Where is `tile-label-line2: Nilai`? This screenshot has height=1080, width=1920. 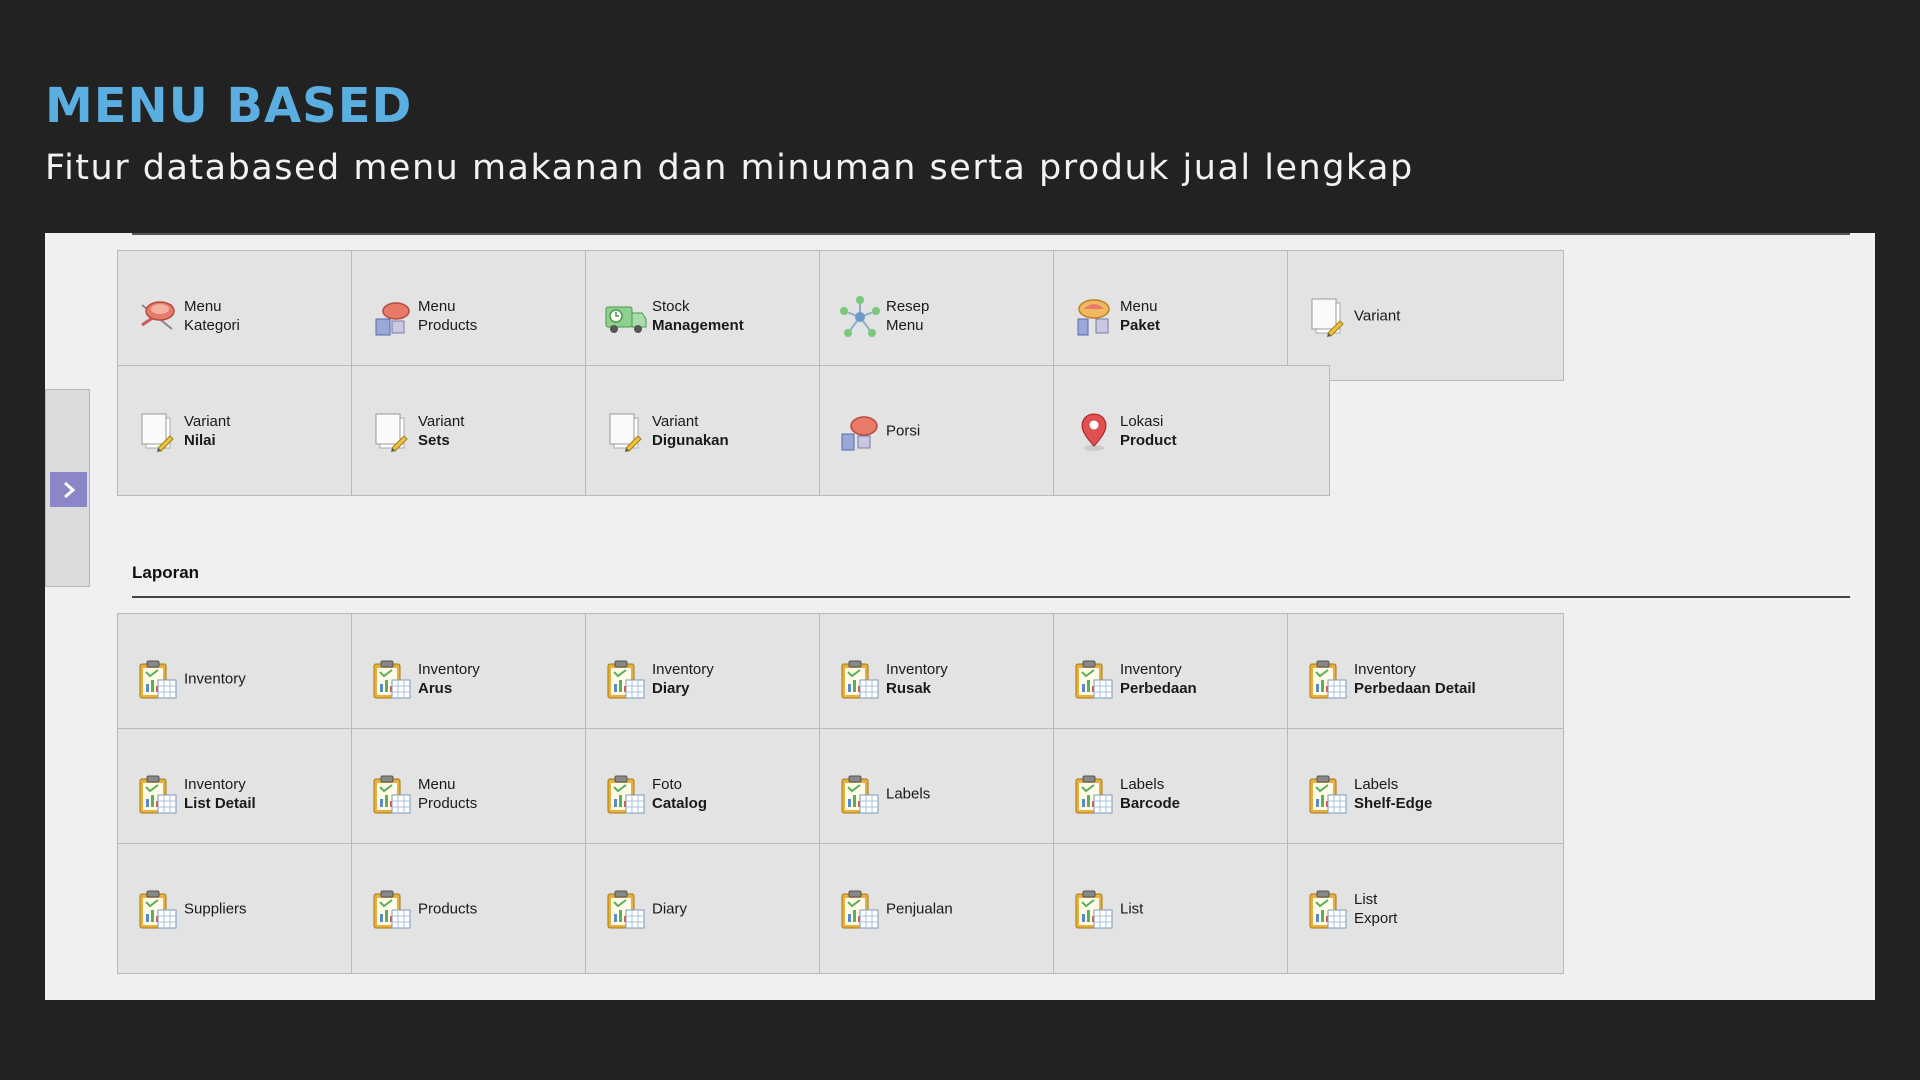 tile-label-line2: Nilai is located at coordinates (200, 440).